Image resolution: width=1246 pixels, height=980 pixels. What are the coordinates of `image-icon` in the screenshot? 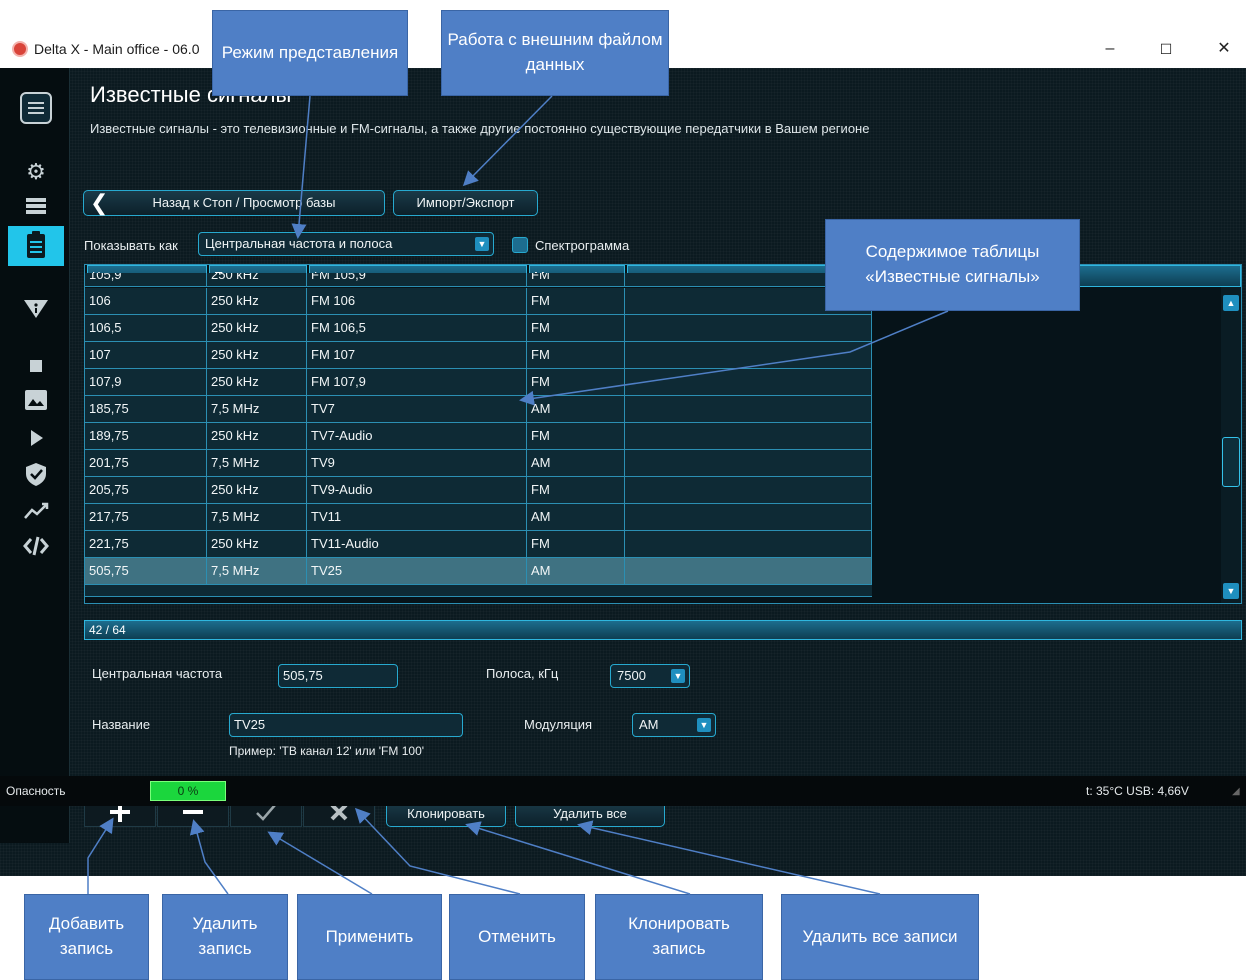 It's located at (36, 400).